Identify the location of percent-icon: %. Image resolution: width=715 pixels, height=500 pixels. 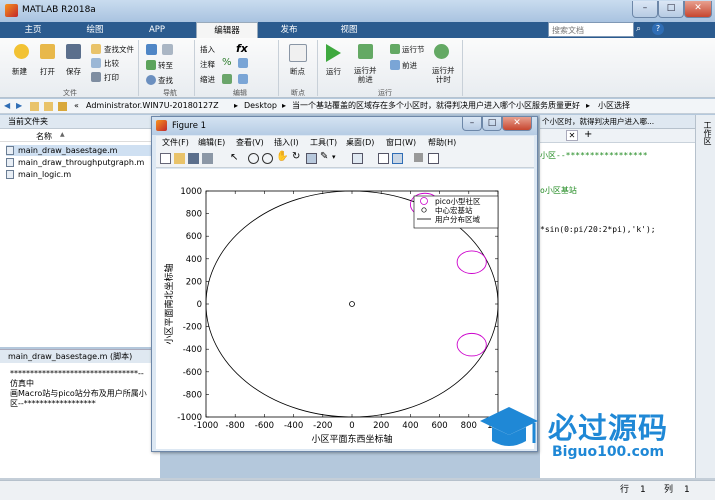
(227, 62).